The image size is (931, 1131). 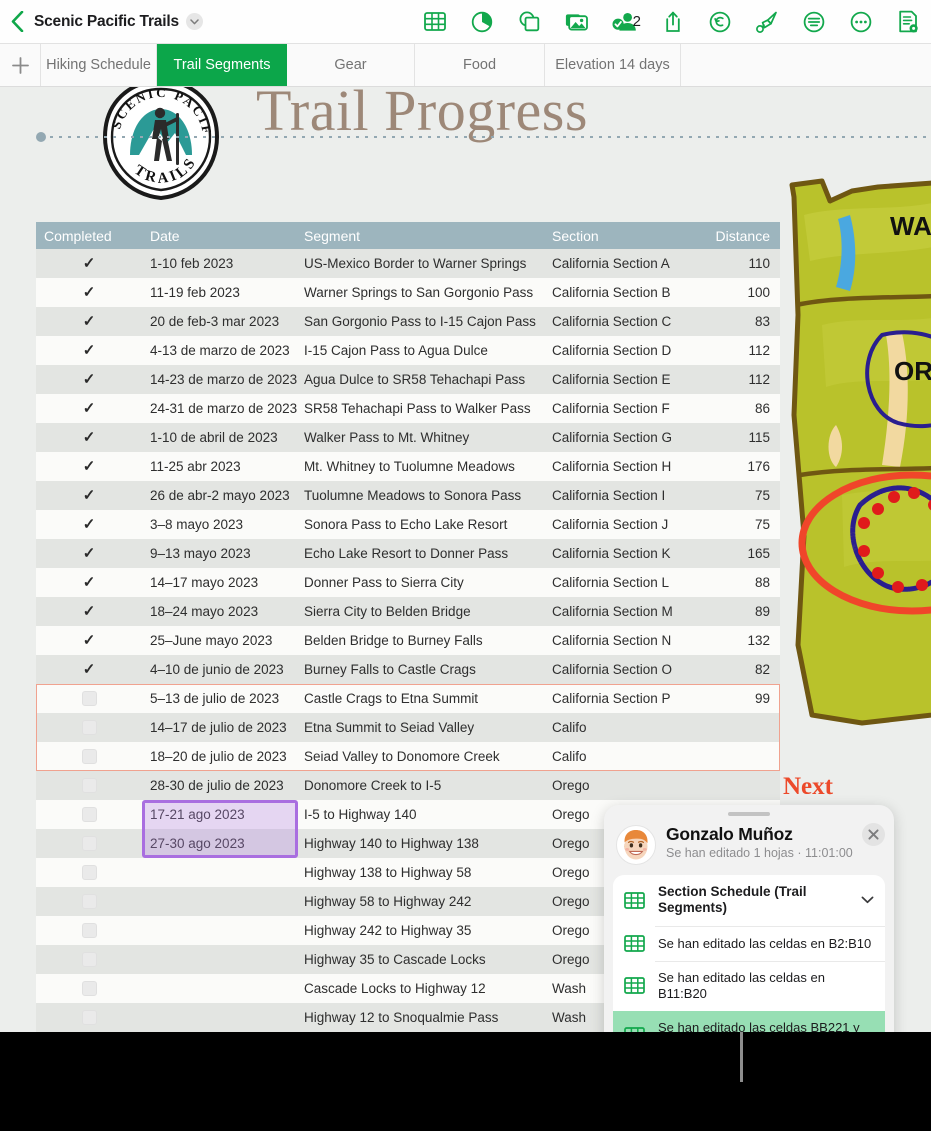 What do you see at coordinates (426, 466) in the screenshot?
I see `cell-segment: Mt. Whitney to Tuolumne Meadows` at bounding box center [426, 466].